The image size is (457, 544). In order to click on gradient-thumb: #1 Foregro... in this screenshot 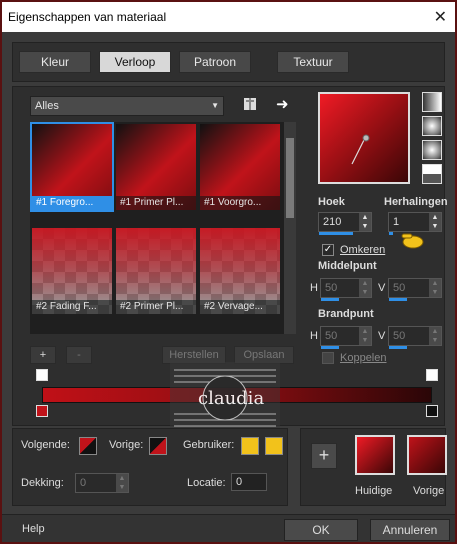, I will do `click(72, 167)`.